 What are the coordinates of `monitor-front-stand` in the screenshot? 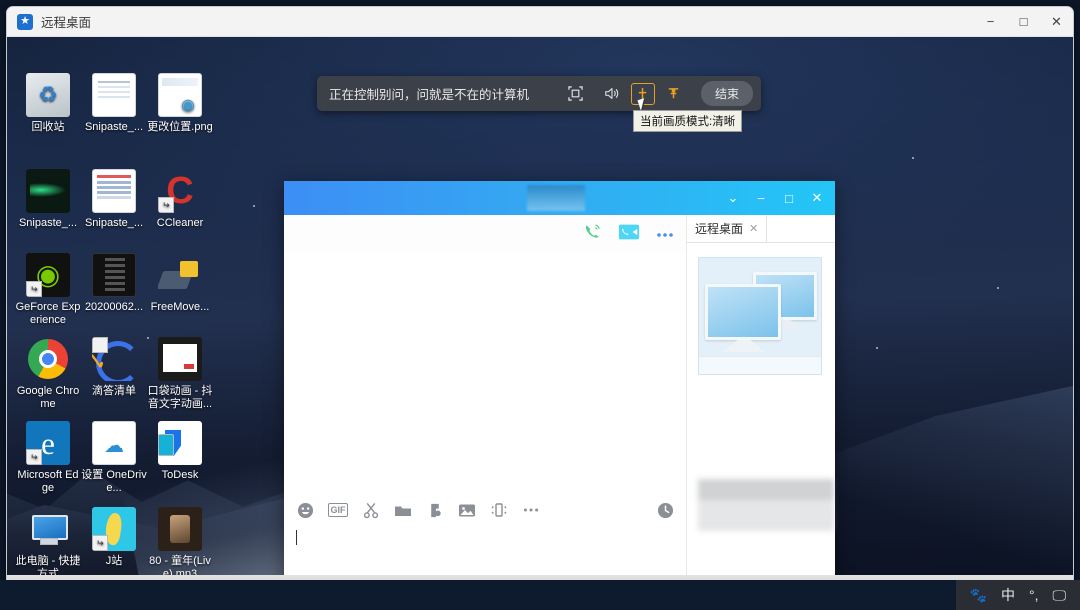 It's located at (744, 346).